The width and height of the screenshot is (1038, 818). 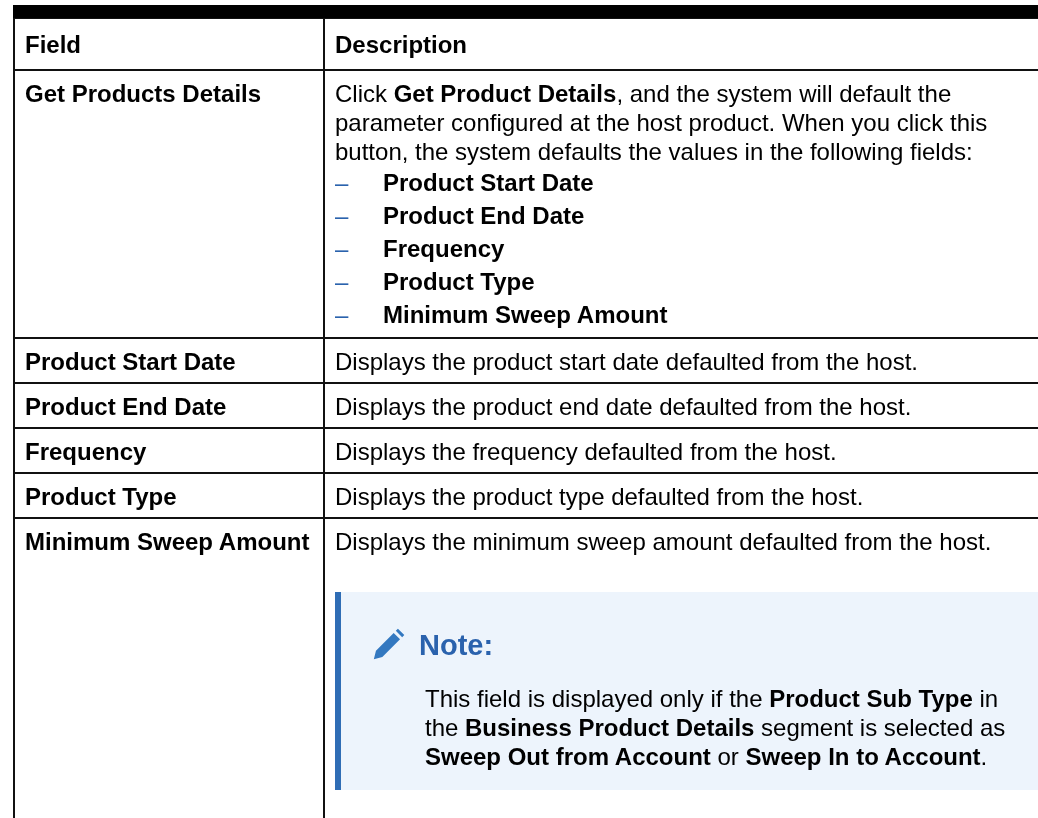 I want to click on field-name: Minimum Sweep Amount, so click(x=169, y=668).